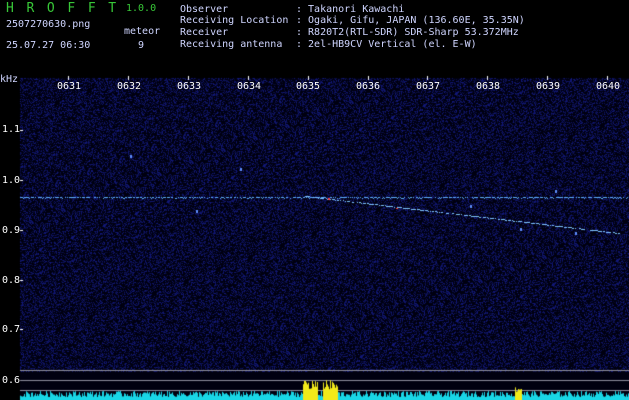 The width and height of the screenshot is (629, 400). What do you see at coordinates (368, 86) in the screenshot?
I see `x-tick-label: 0636` at bounding box center [368, 86].